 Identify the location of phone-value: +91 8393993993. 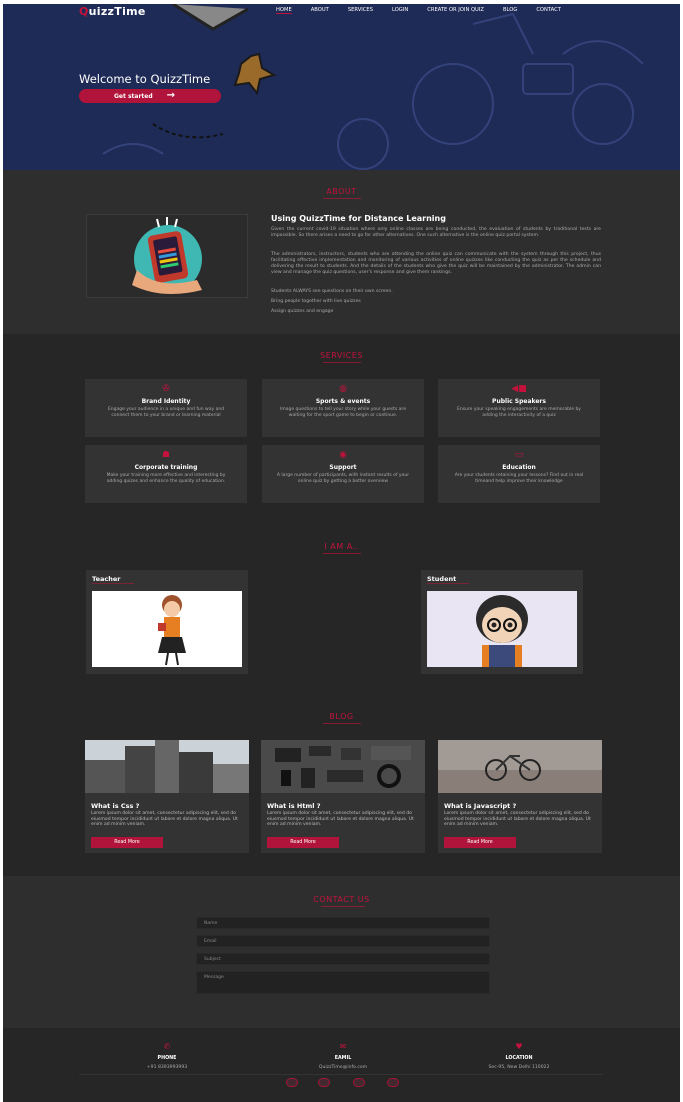
(167, 1067).